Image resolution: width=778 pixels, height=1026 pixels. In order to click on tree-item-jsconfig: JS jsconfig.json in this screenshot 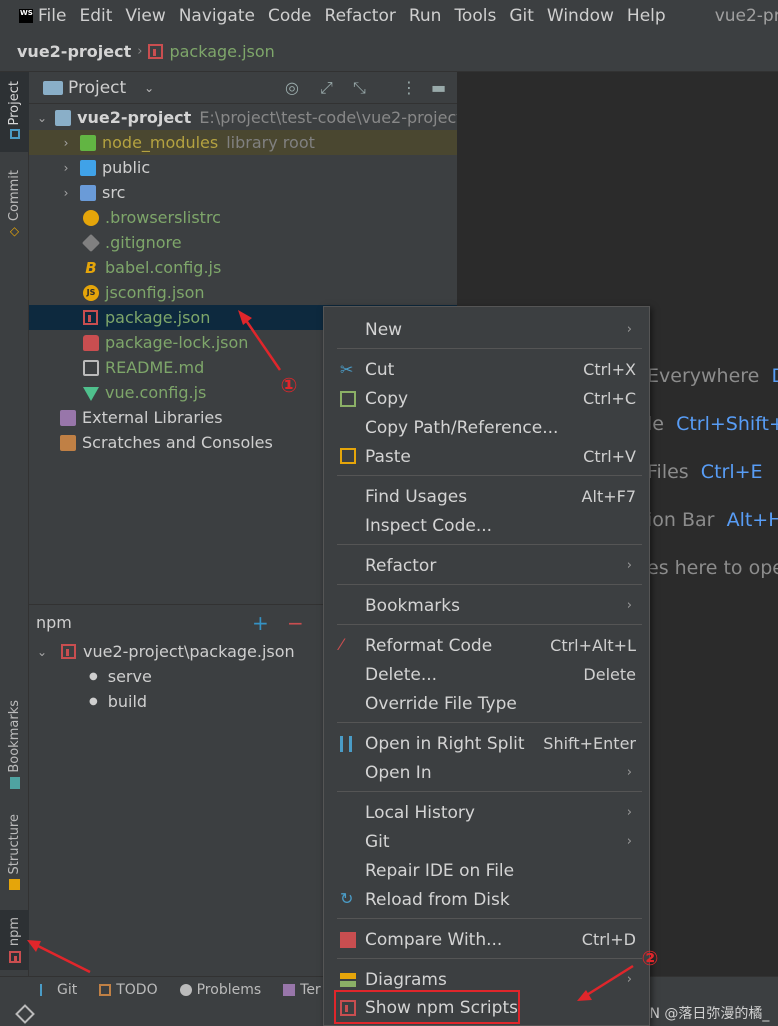, I will do `click(243, 292)`.